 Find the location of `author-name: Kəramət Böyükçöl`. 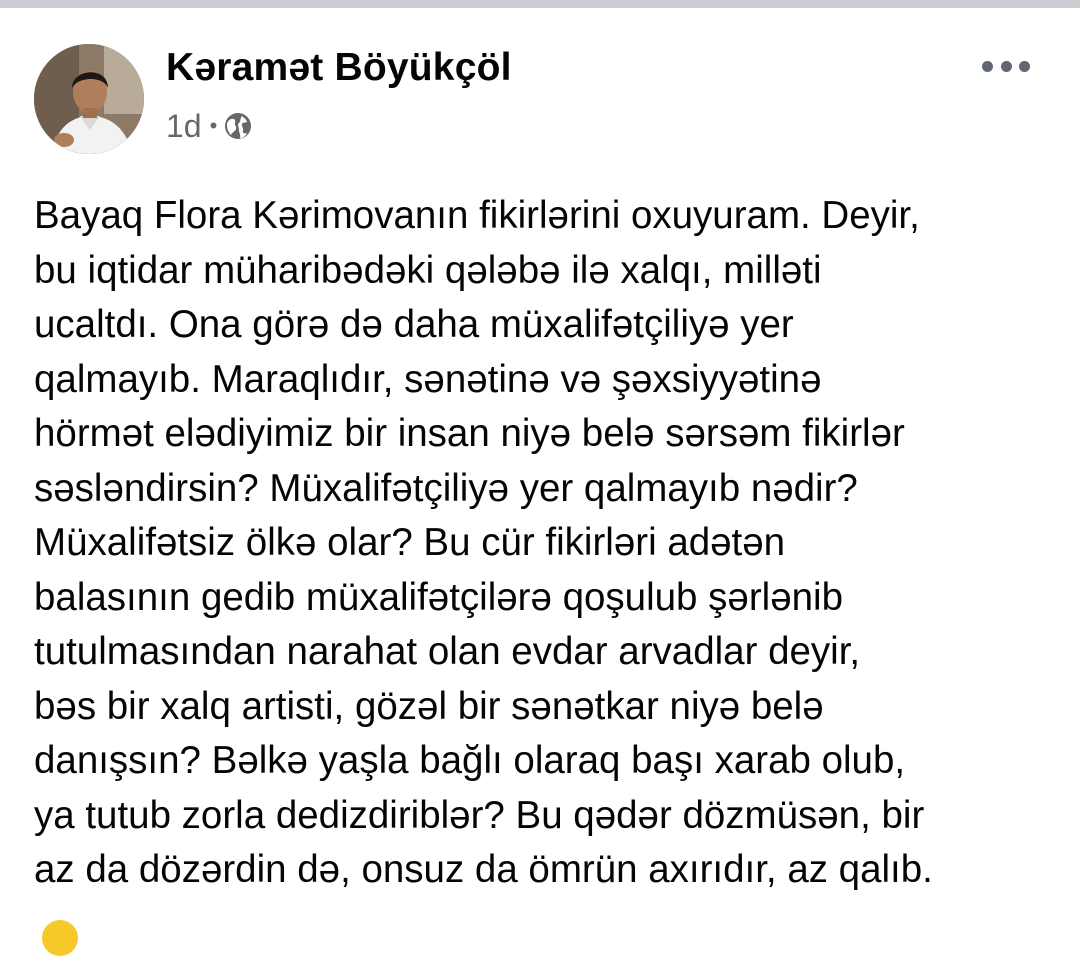

author-name: Kəramət Böyükçöl is located at coordinates (339, 68).